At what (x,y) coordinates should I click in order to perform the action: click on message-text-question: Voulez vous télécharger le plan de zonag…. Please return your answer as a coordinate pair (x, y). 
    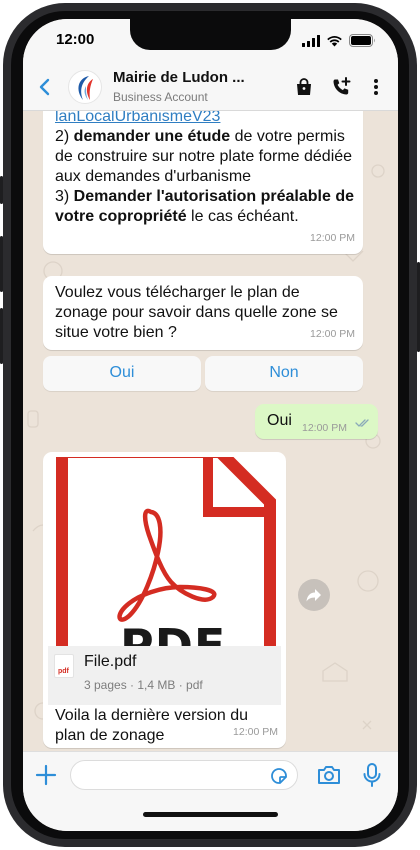
    Looking at the image, I should click on (196, 312).